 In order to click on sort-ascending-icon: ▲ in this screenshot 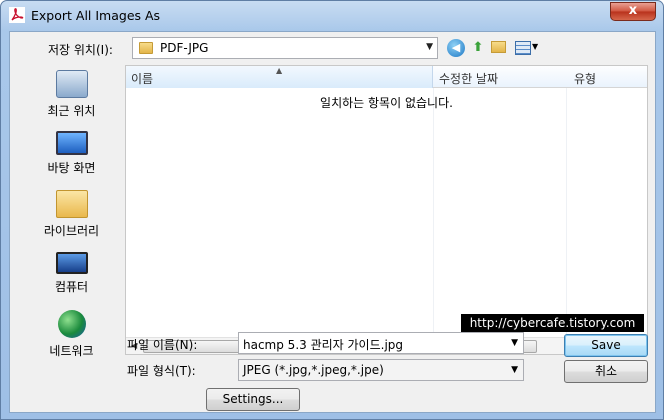, I will do `click(279, 70)`.